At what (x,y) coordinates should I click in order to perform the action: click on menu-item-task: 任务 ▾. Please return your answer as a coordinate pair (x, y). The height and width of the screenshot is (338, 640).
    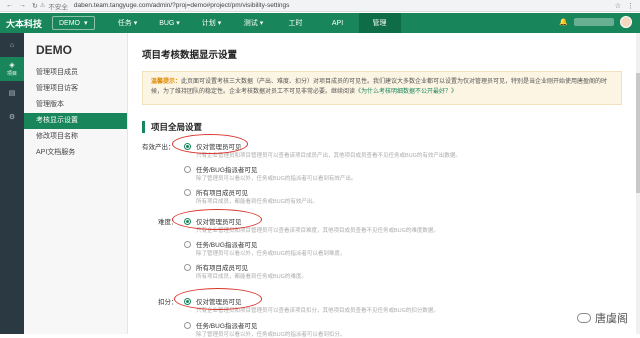
    Looking at the image, I should click on (128, 23).